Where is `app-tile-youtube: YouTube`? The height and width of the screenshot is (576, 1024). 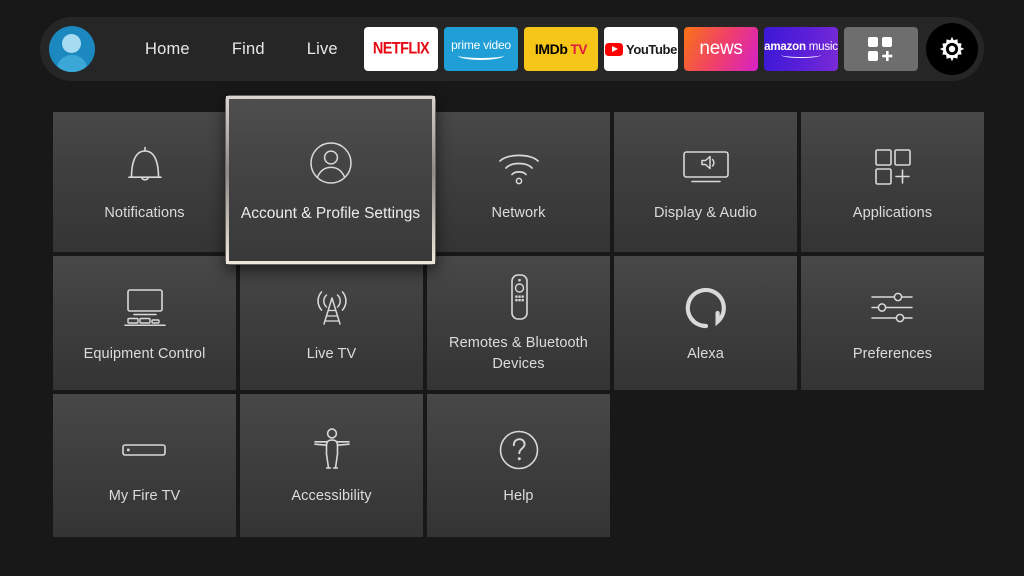 app-tile-youtube: YouTube is located at coordinates (641, 49).